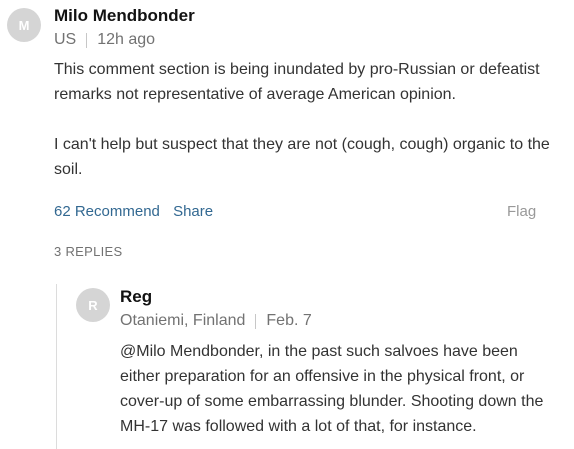  Describe the element at coordinates (56, 366) in the screenshot. I see `reply-thread-line` at that location.